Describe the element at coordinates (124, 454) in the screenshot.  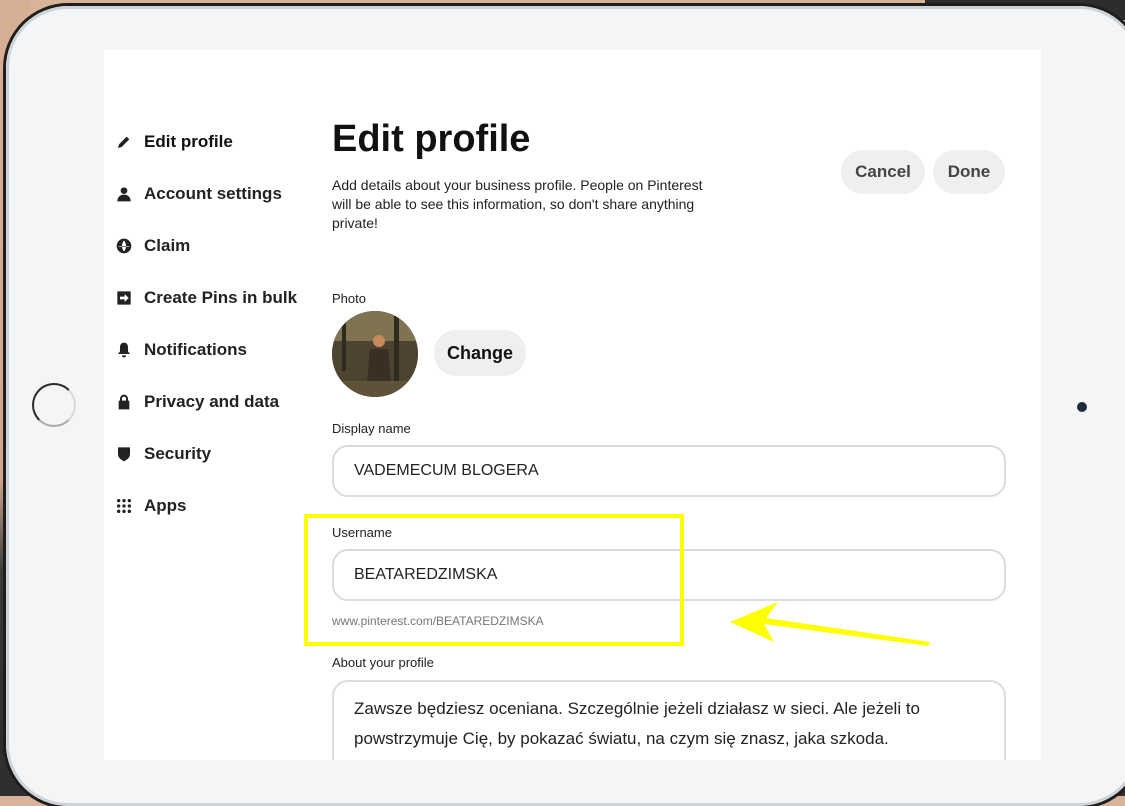
I see `shield-icon` at that location.